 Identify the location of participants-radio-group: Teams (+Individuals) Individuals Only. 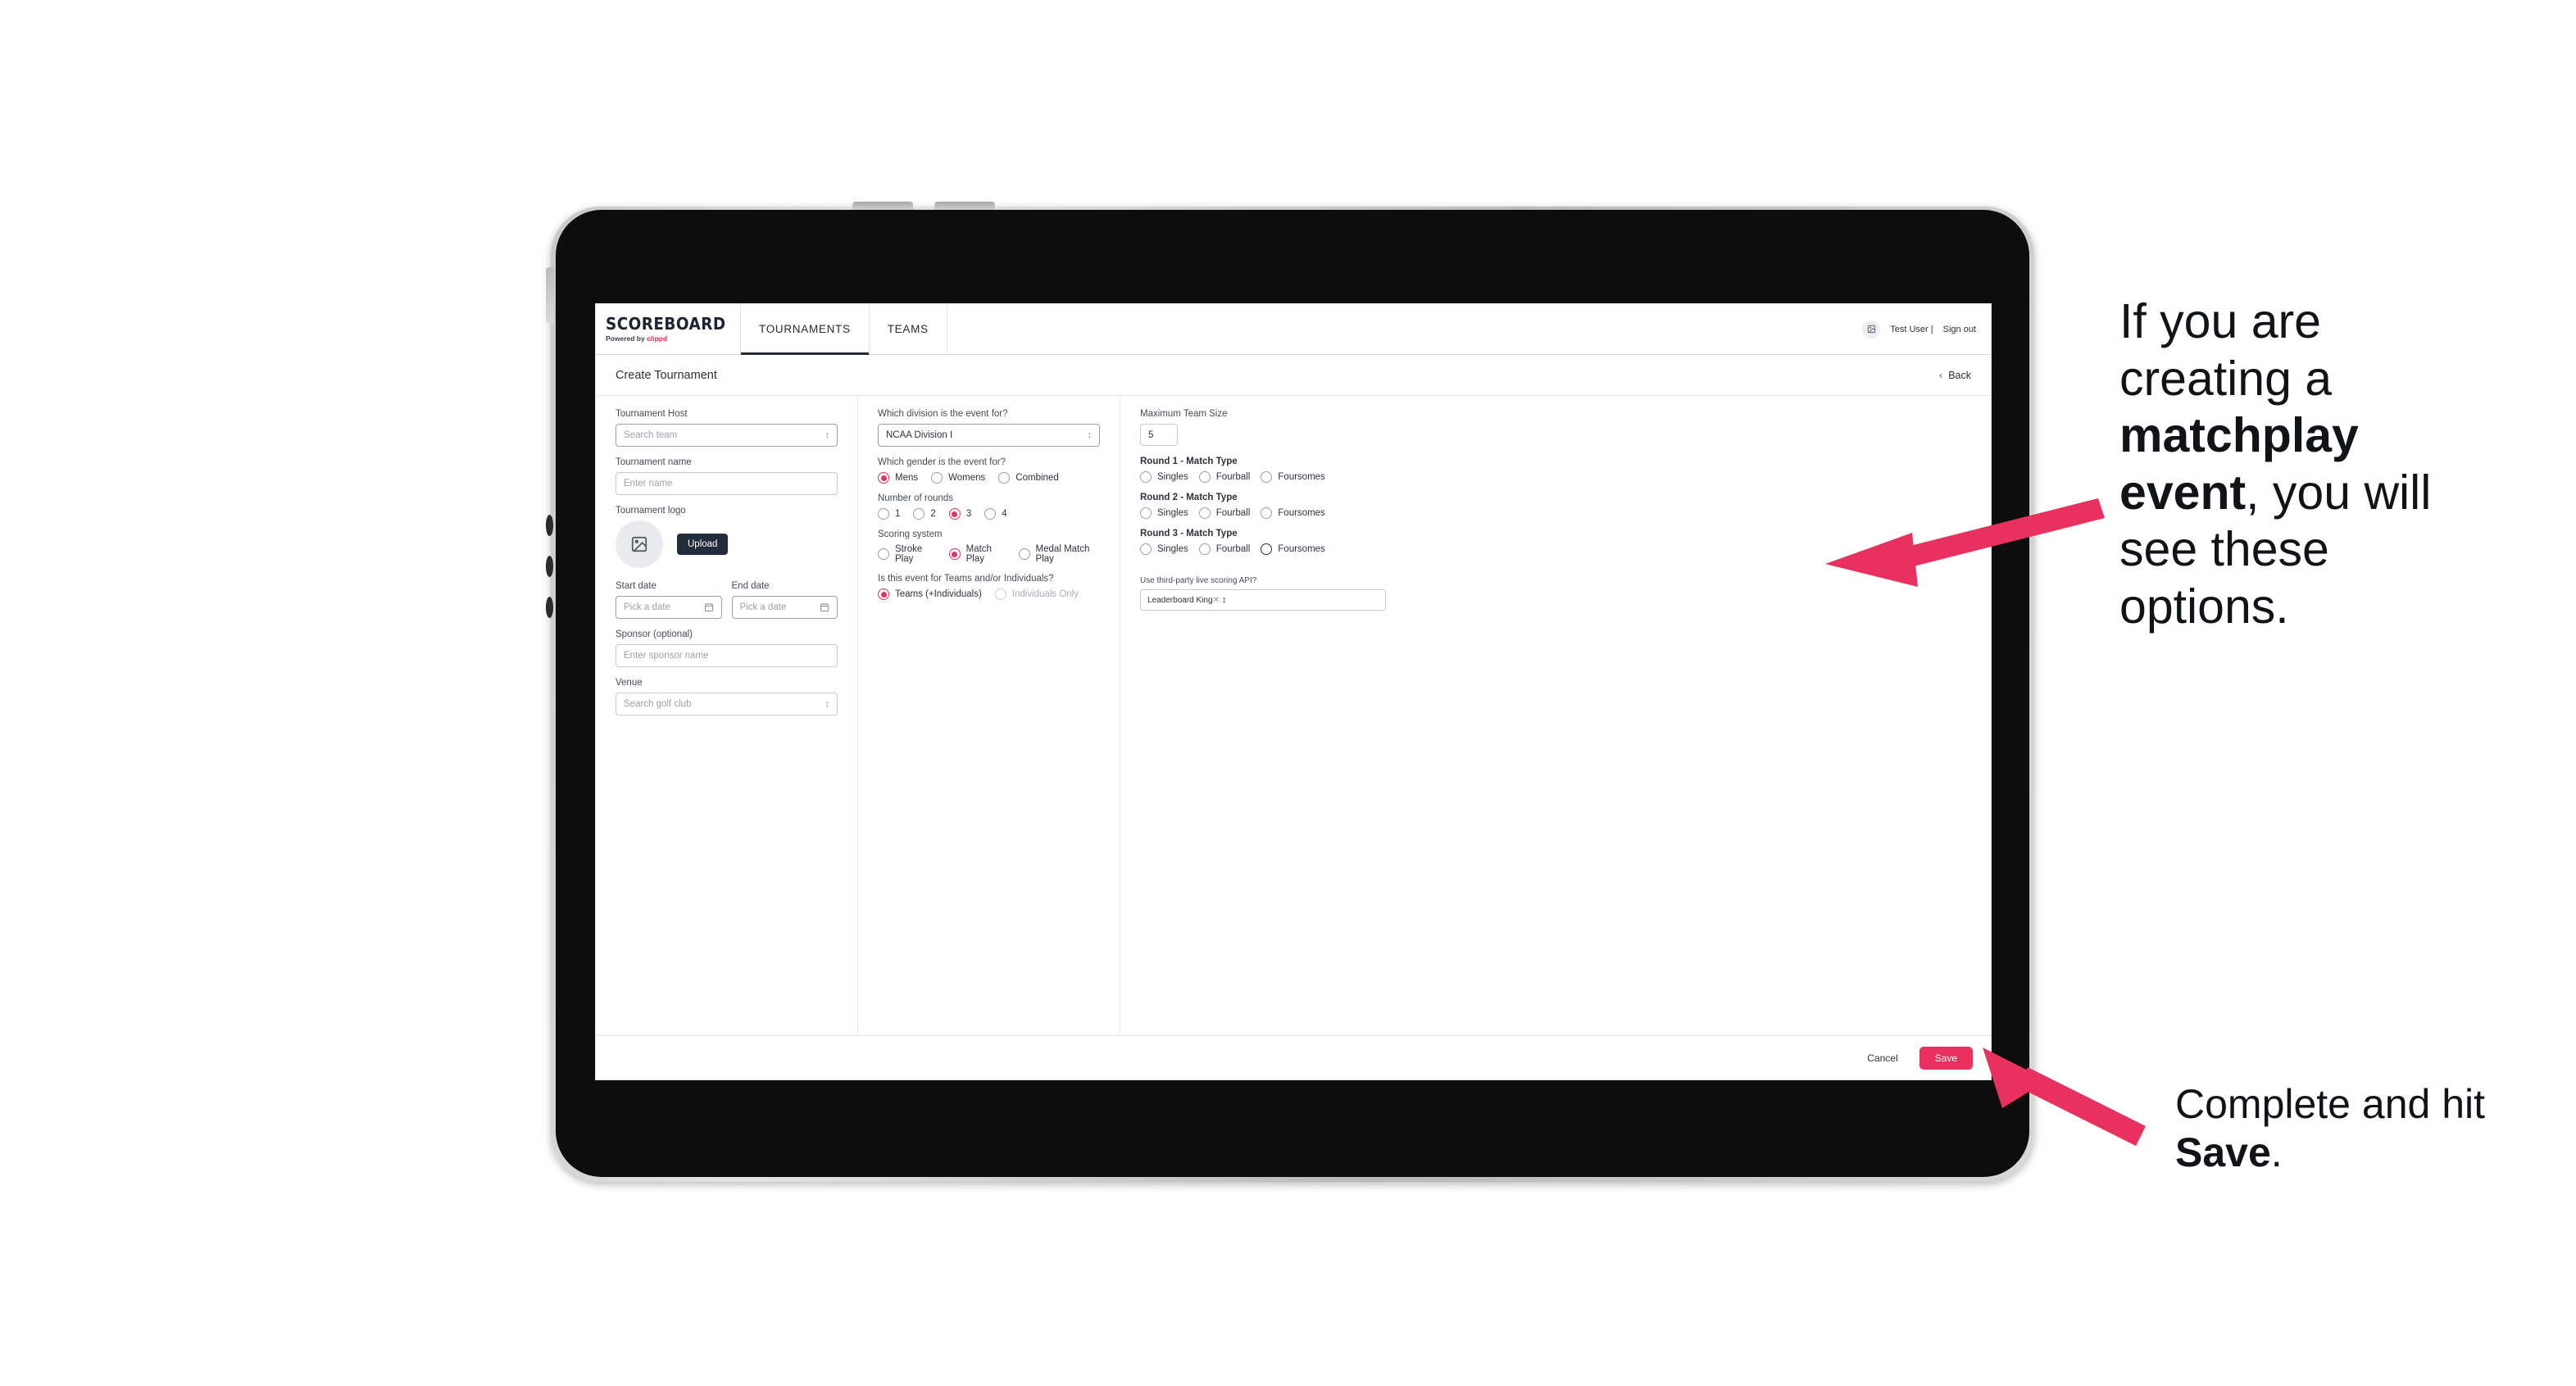
(989, 594).